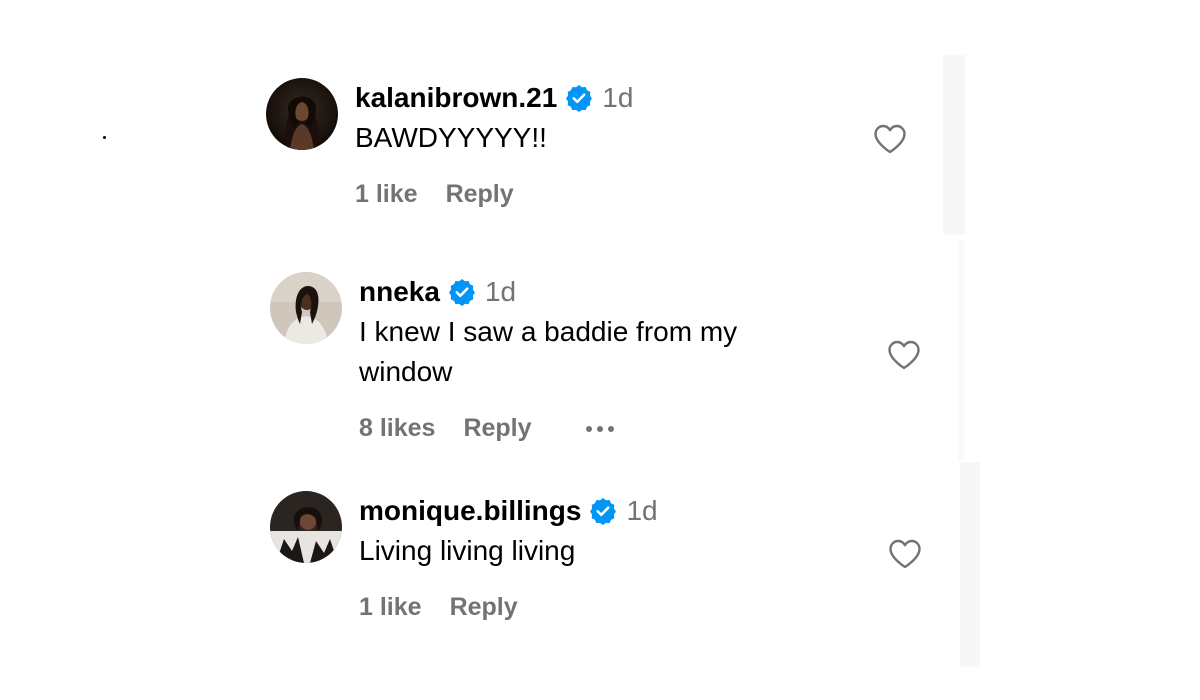 The image size is (1200, 700). What do you see at coordinates (104, 137) in the screenshot?
I see `stray-dot` at bounding box center [104, 137].